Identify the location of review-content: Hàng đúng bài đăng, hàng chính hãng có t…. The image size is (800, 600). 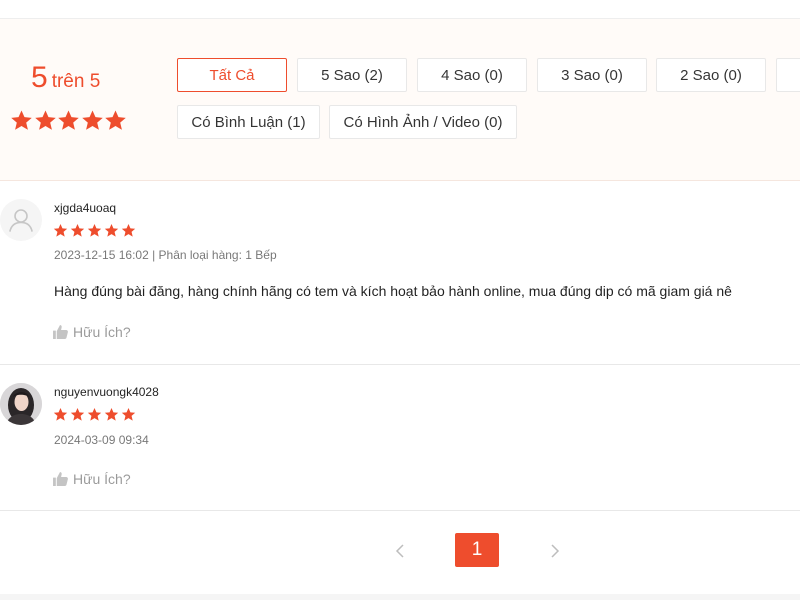
(393, 291).